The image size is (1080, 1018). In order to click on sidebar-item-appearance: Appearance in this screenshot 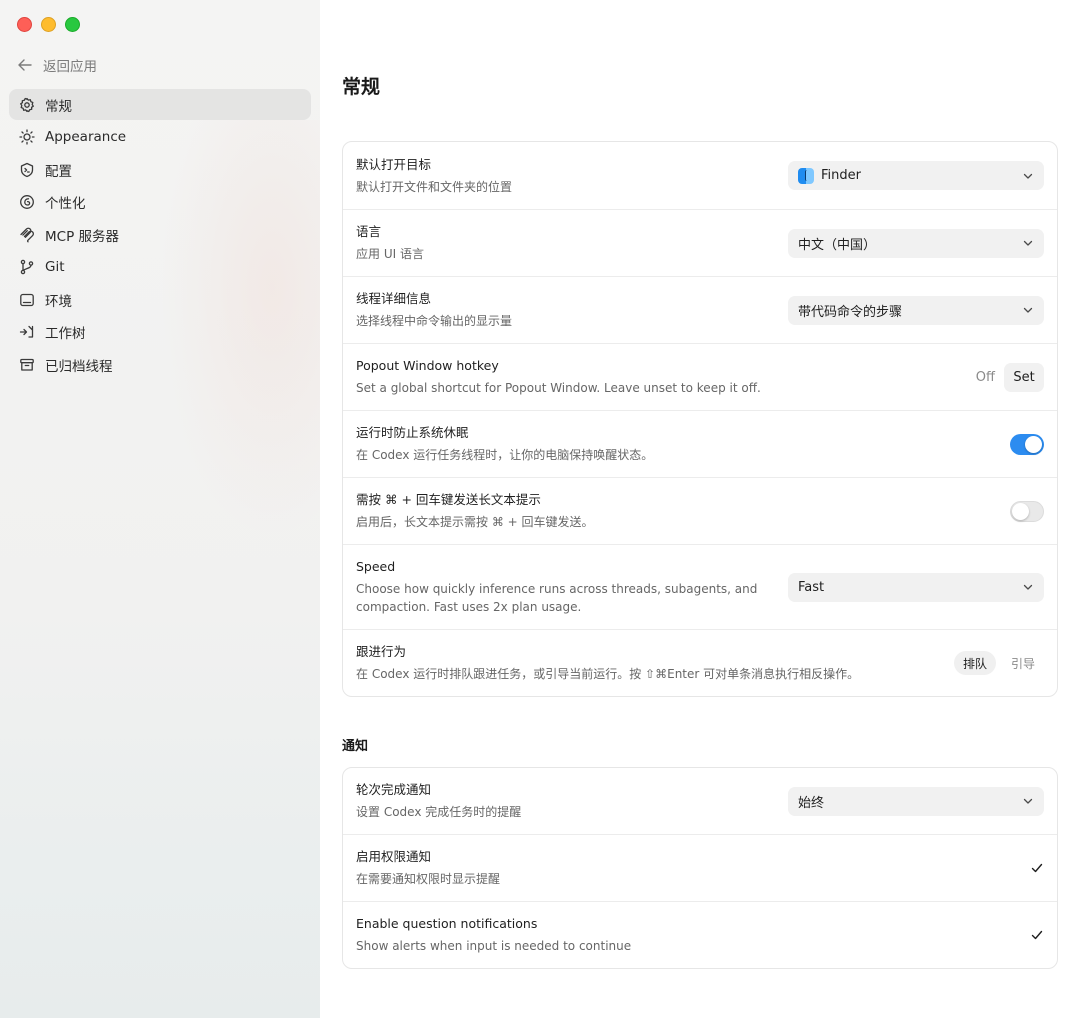, I will do `click(160, 137)`.